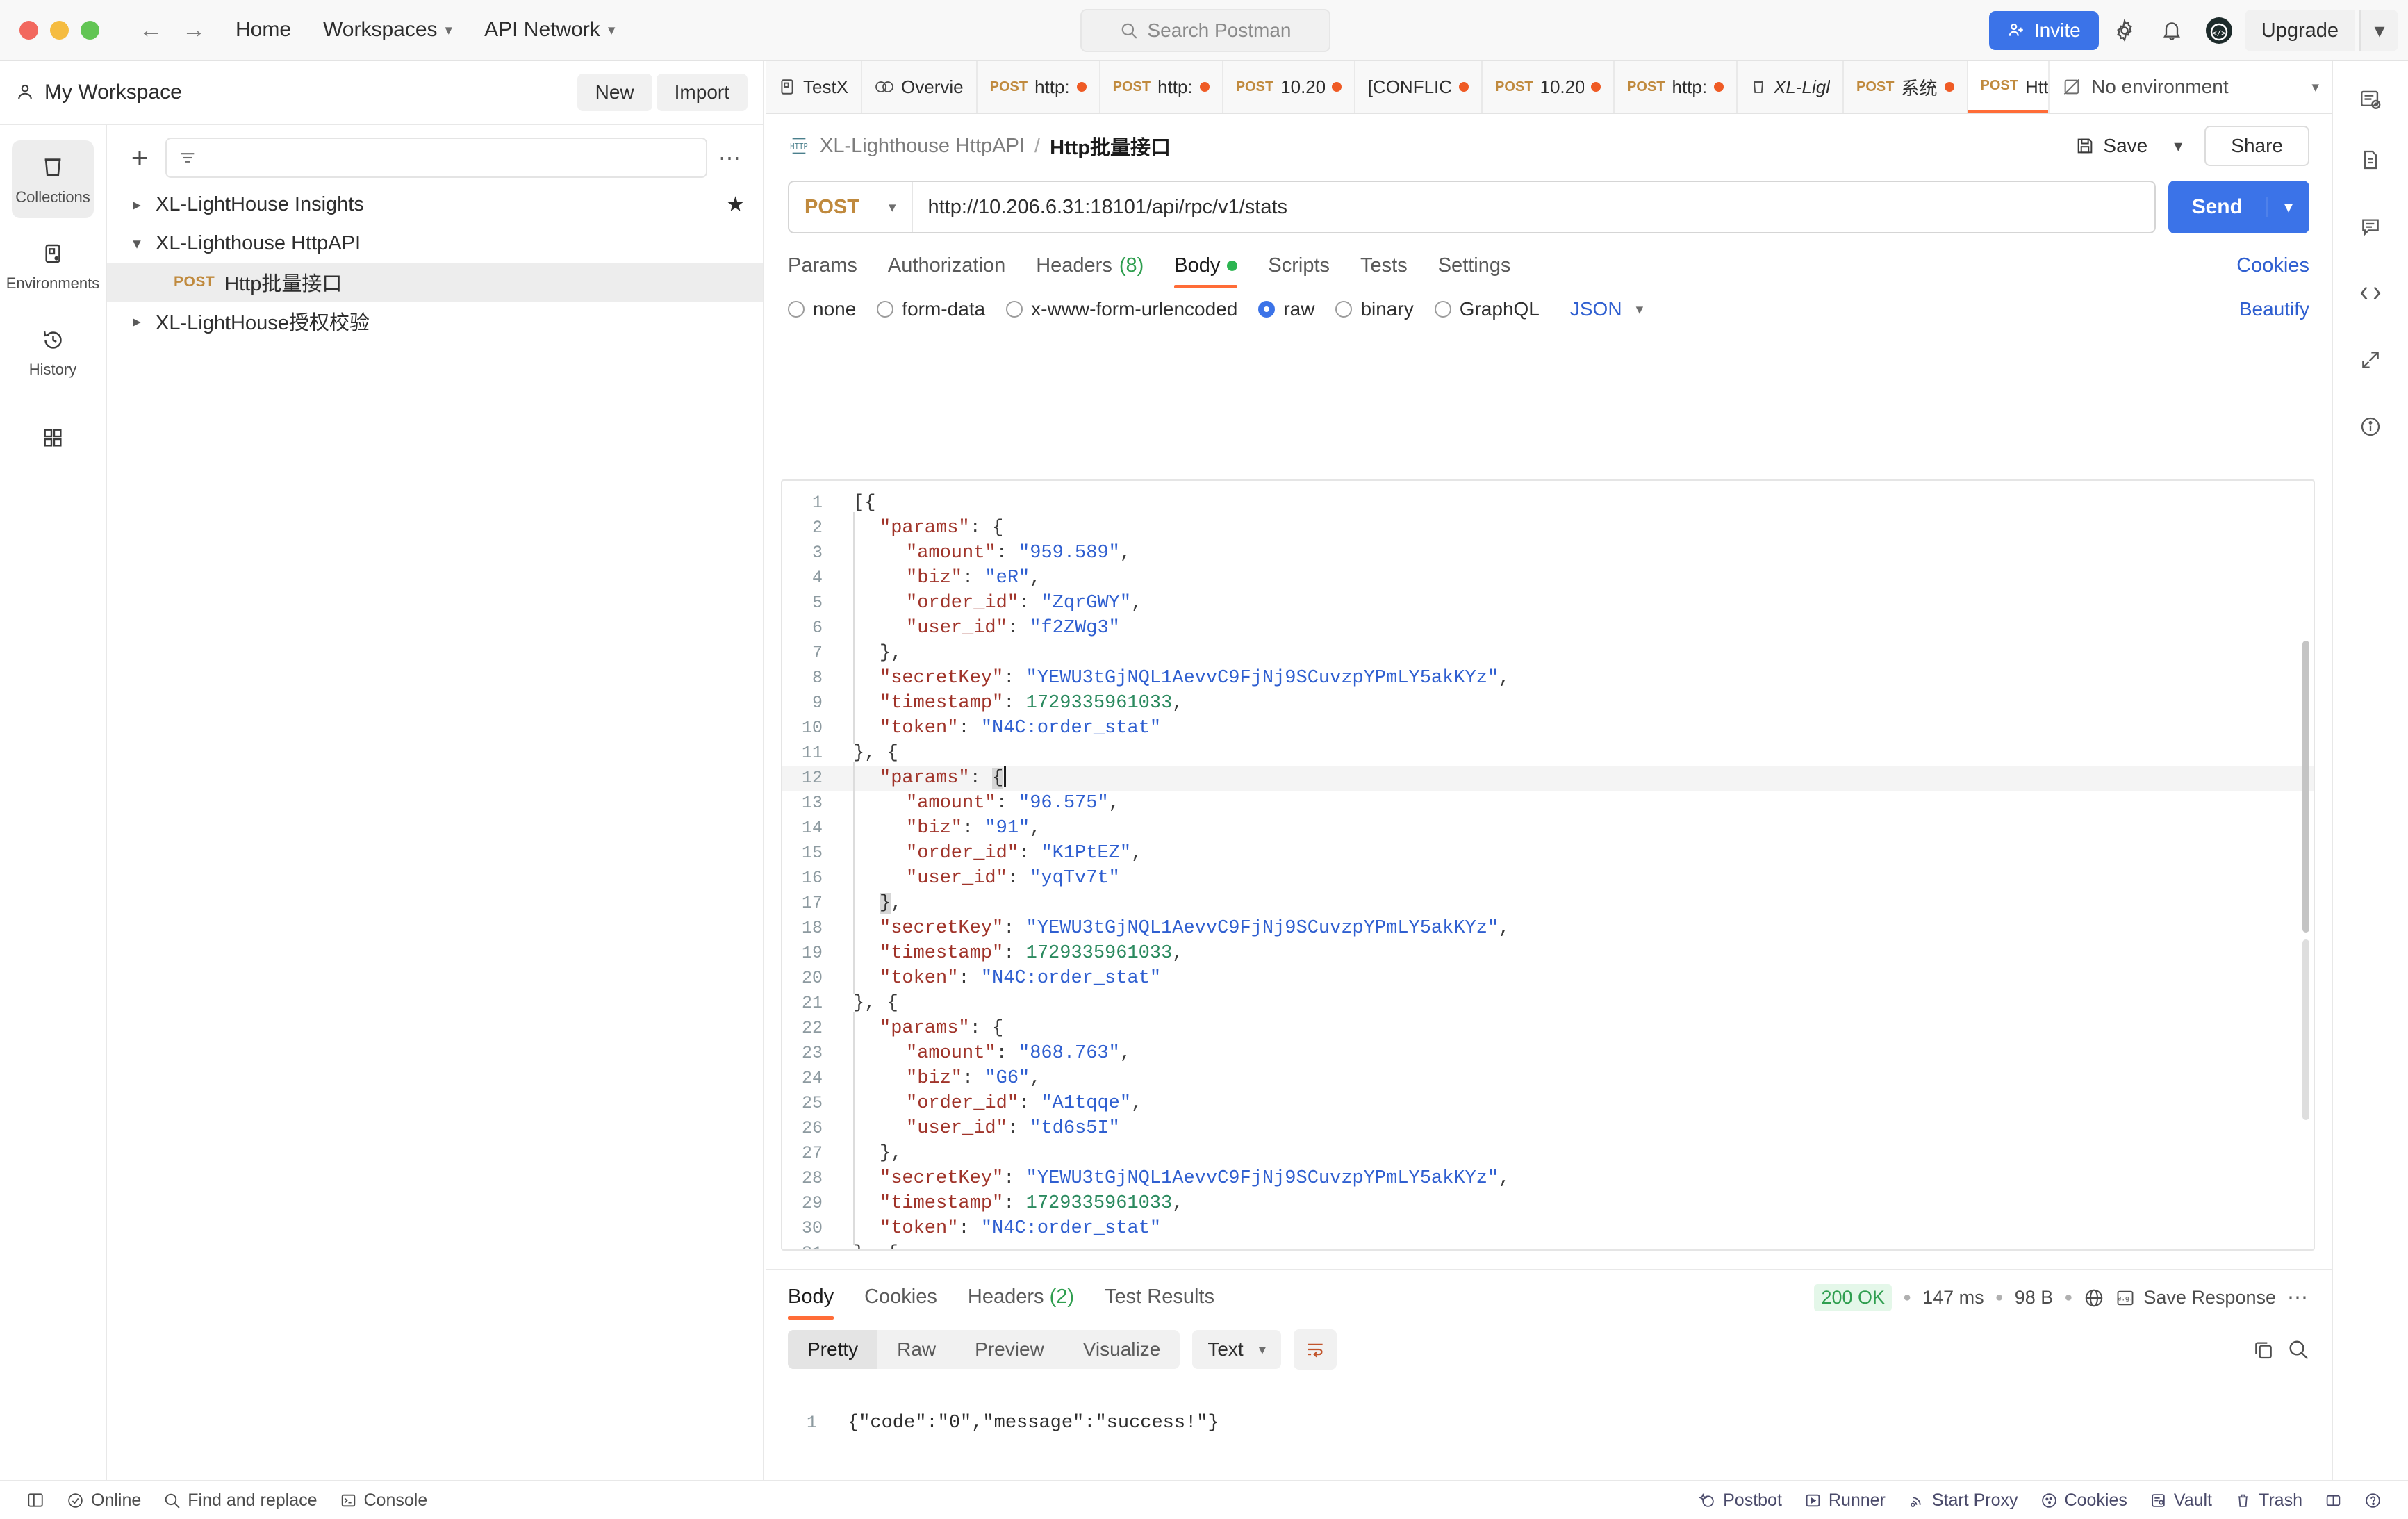 The height and width of the screenshot is (1519, 2408). Describe the element at coordinates (1549, 87) in the screenshot. I see `tab-1020-2: POST 10.20` at that location.